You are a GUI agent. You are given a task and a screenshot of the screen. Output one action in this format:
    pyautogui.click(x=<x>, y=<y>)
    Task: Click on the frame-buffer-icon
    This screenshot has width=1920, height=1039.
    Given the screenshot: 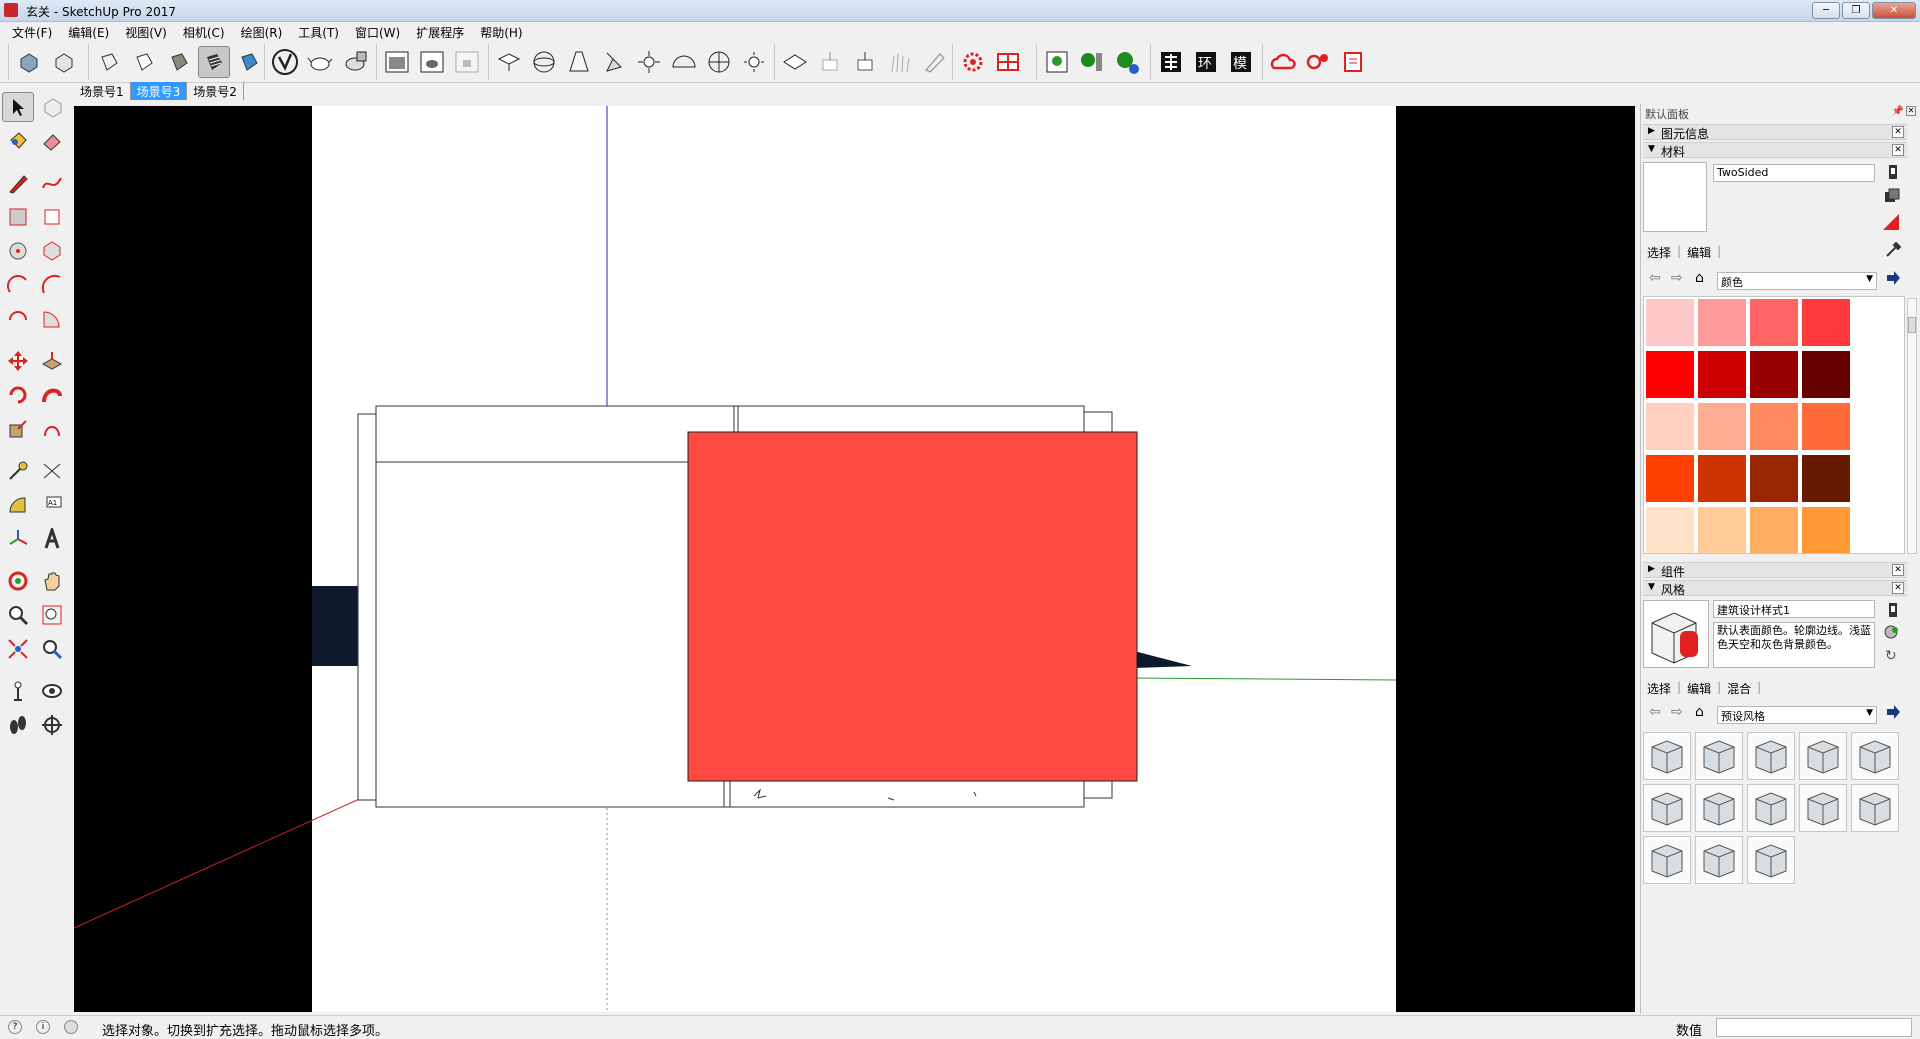 What is the action you would take?
    pyautogui.click(x=397, y=62)
    